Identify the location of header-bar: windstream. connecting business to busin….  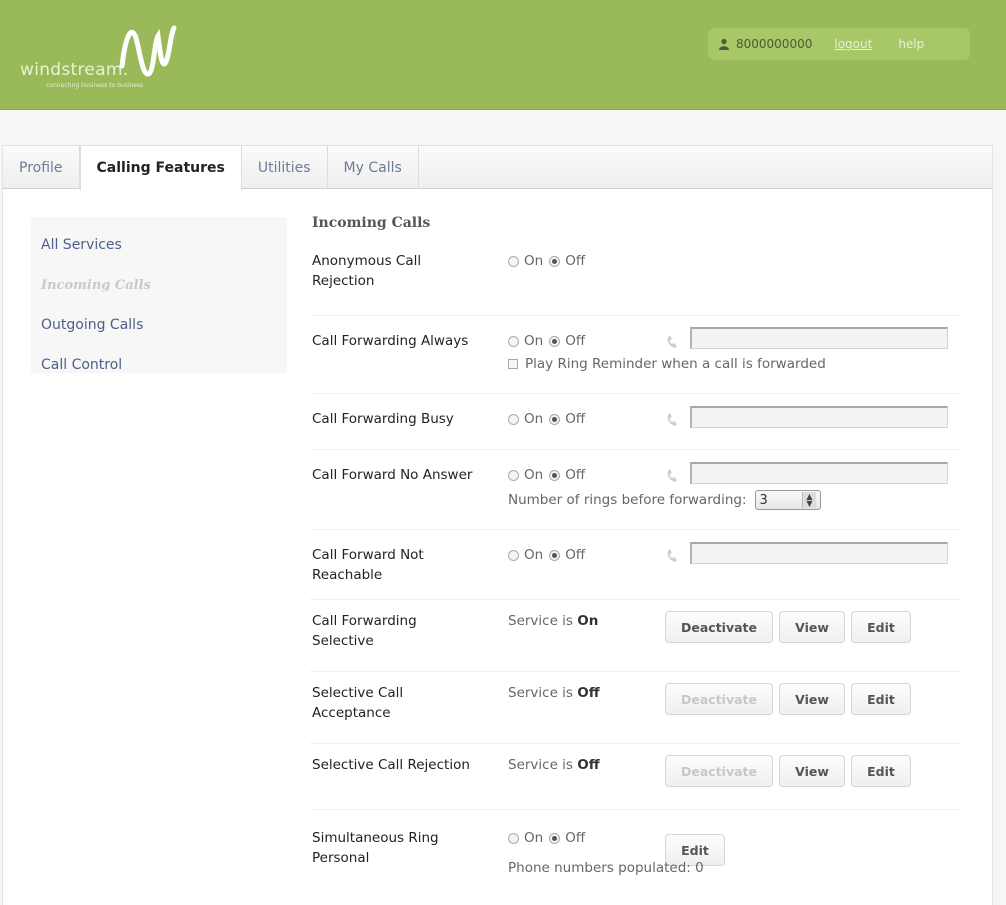
(503, 55).